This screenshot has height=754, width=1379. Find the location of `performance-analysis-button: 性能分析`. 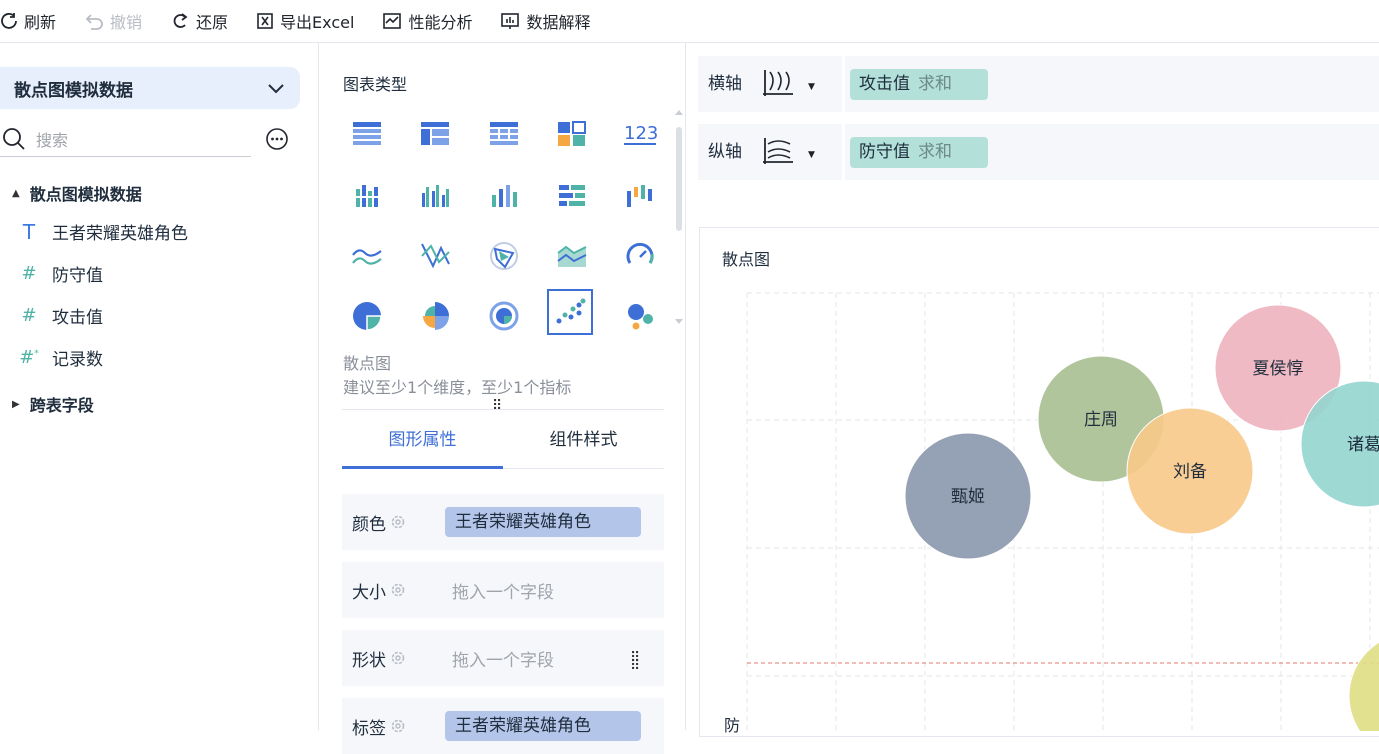

performance-analysis-button: 性能分析 is located at coordinates (427, 21).